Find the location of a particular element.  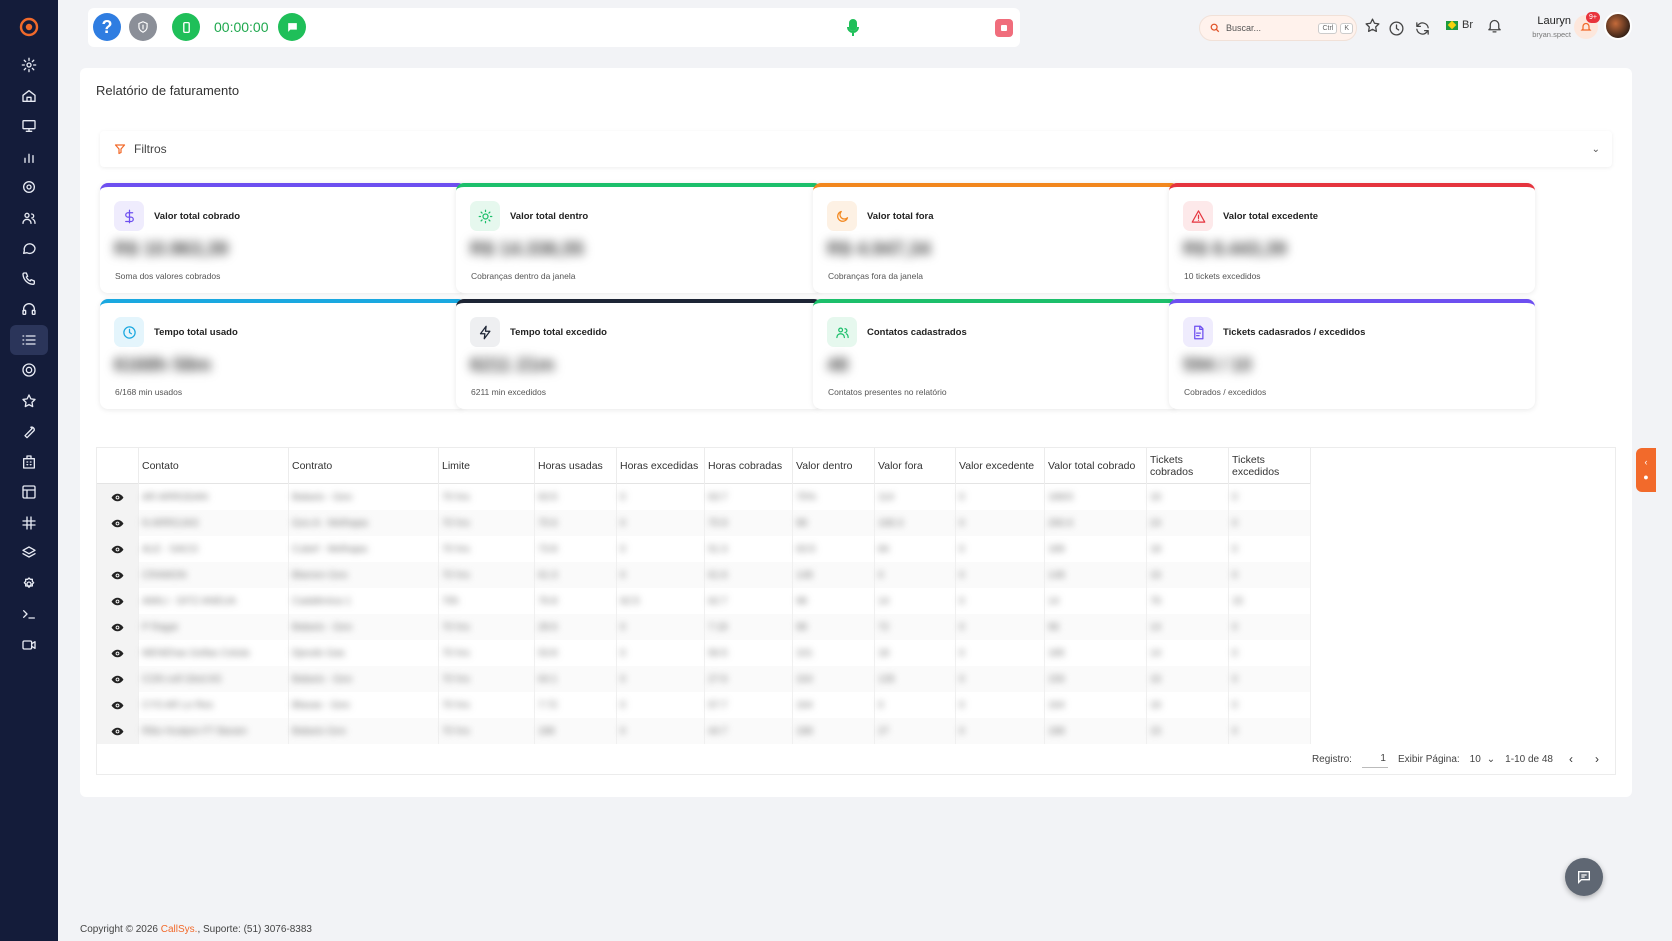

monitor-icon is located at coordinates (29, 126).